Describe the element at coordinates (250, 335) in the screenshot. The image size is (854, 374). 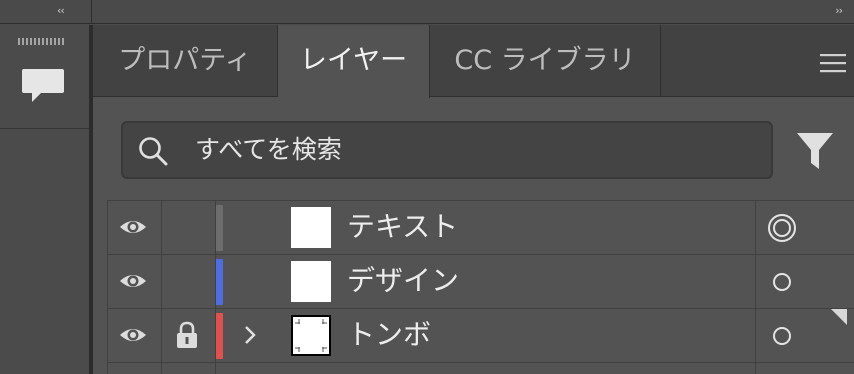
I see `chevron-right-icon` at that location.